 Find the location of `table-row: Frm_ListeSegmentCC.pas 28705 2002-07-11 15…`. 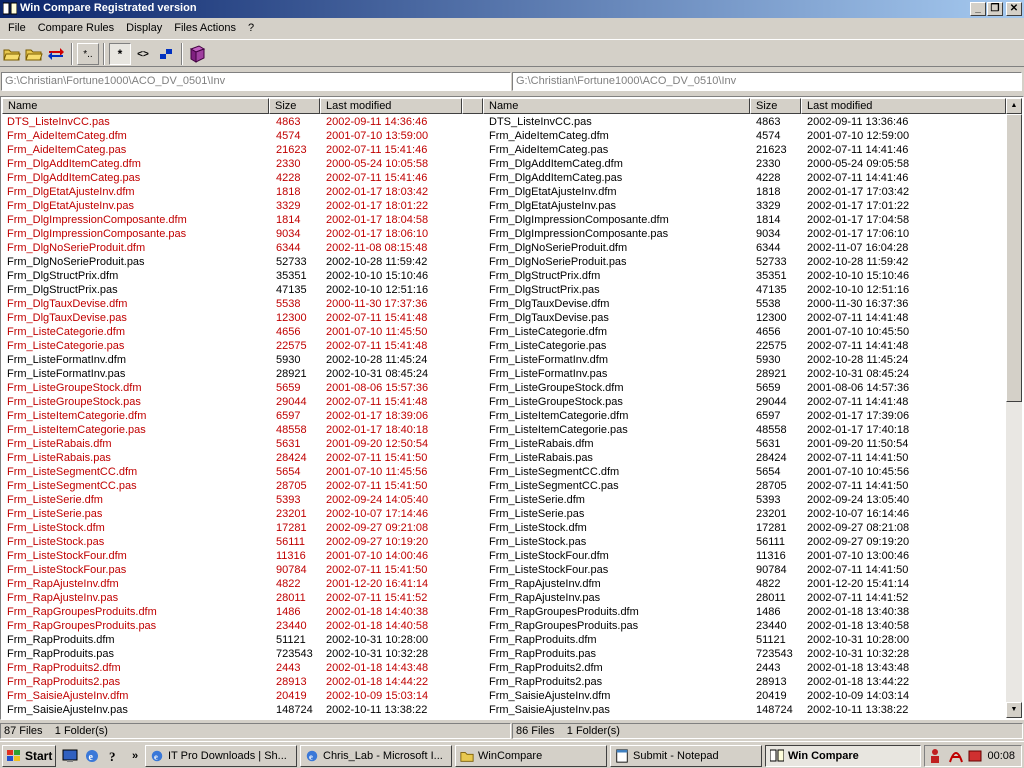

table-row: Frm_ListeSegmentCC.pas 28705 2002-07-11 15… is located at coordinates (503, 486).